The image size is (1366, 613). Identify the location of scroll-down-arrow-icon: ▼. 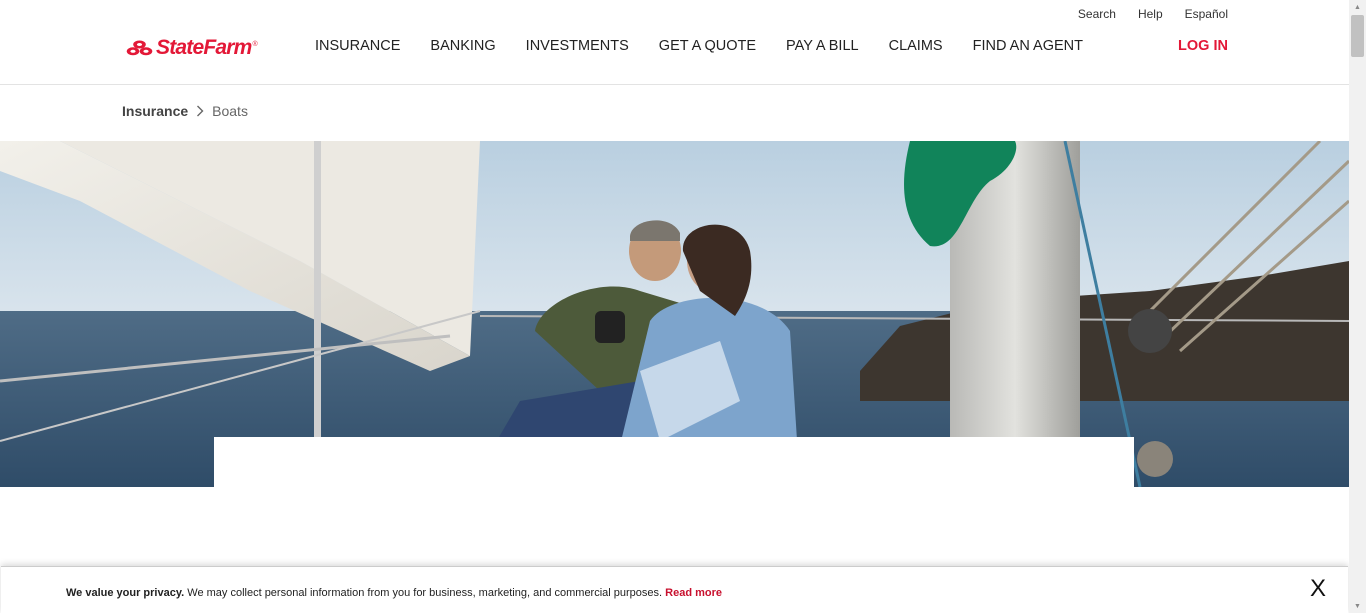
(1357, 606).